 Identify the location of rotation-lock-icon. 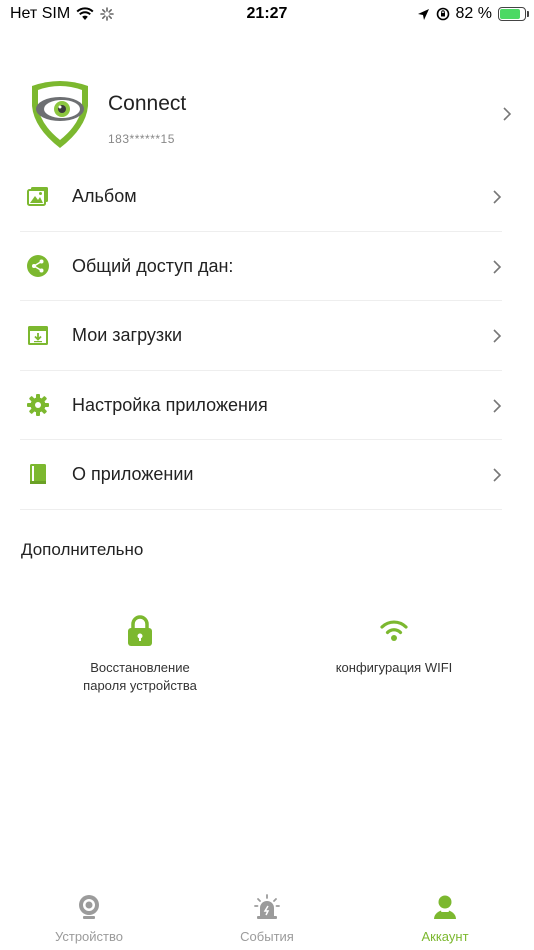
(442, 14).